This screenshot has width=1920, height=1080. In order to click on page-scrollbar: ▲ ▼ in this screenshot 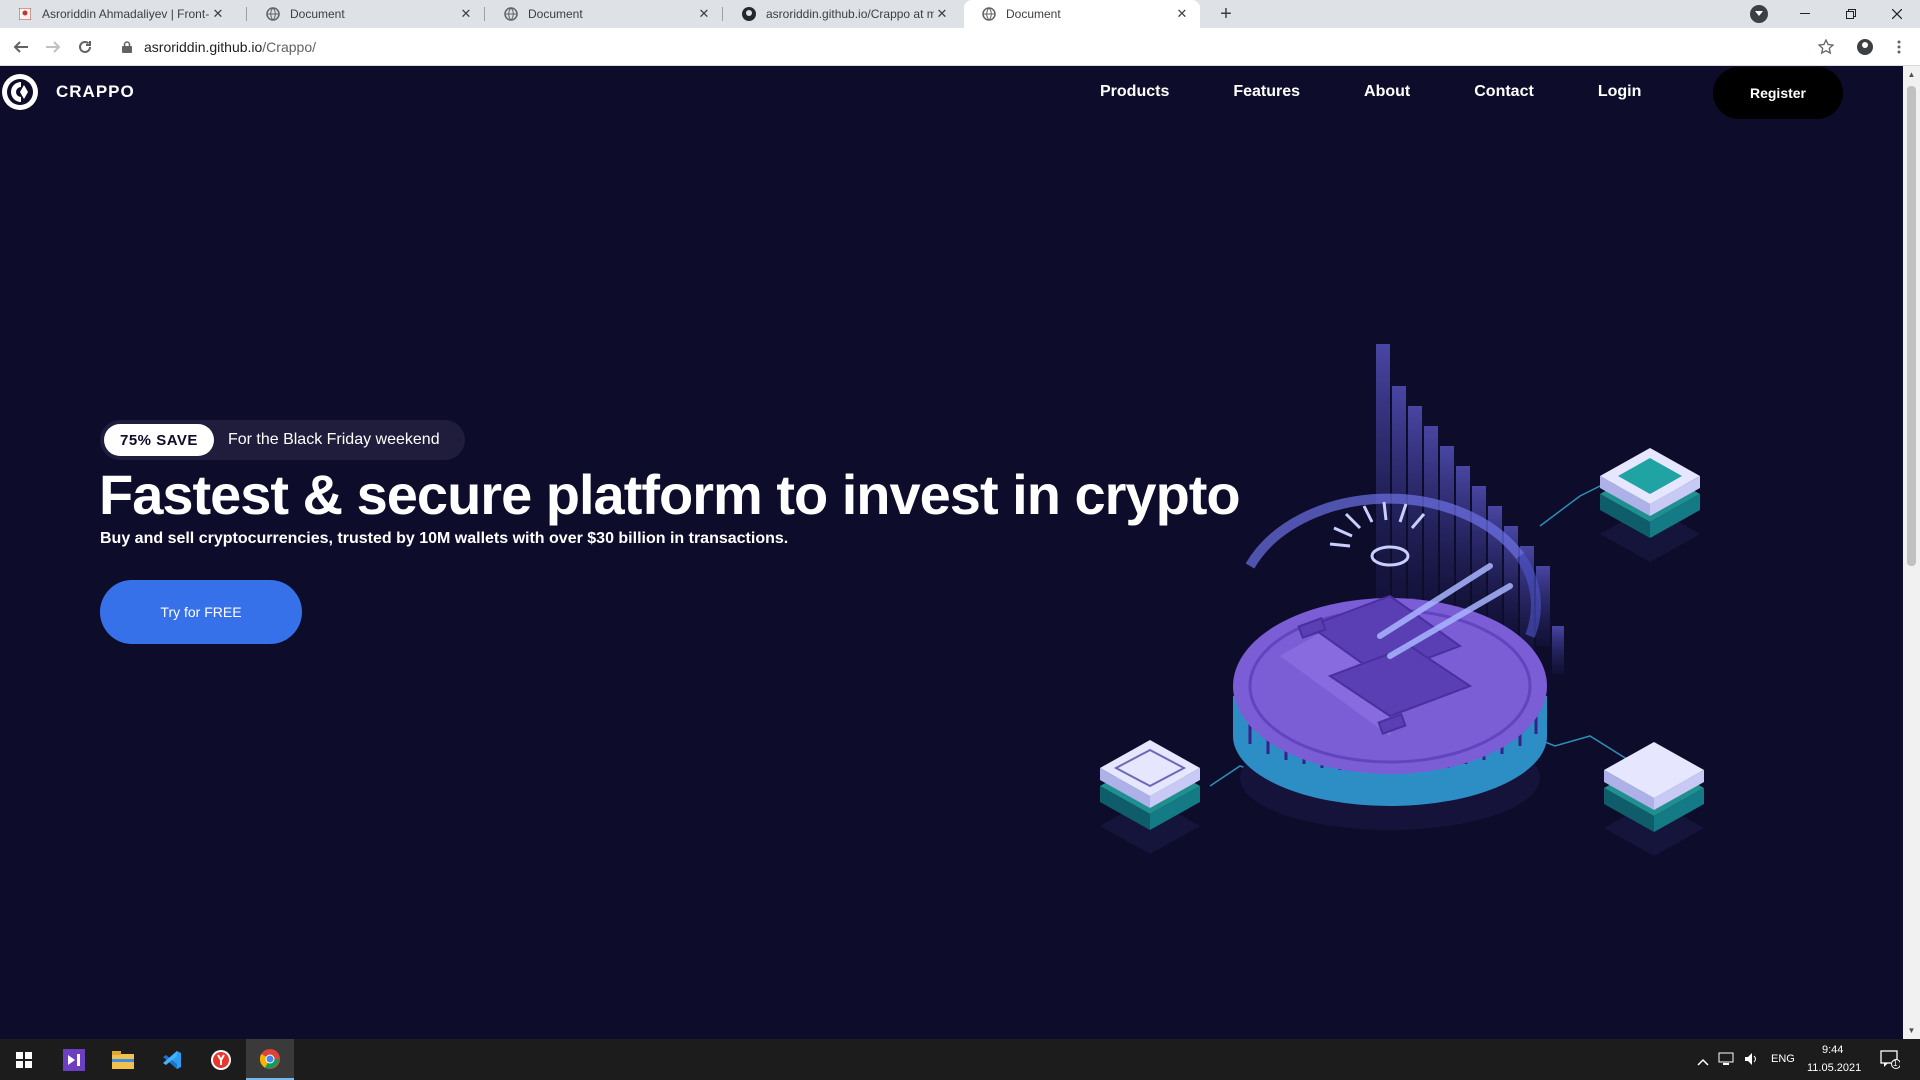, I will do `click(1911, 552)`.